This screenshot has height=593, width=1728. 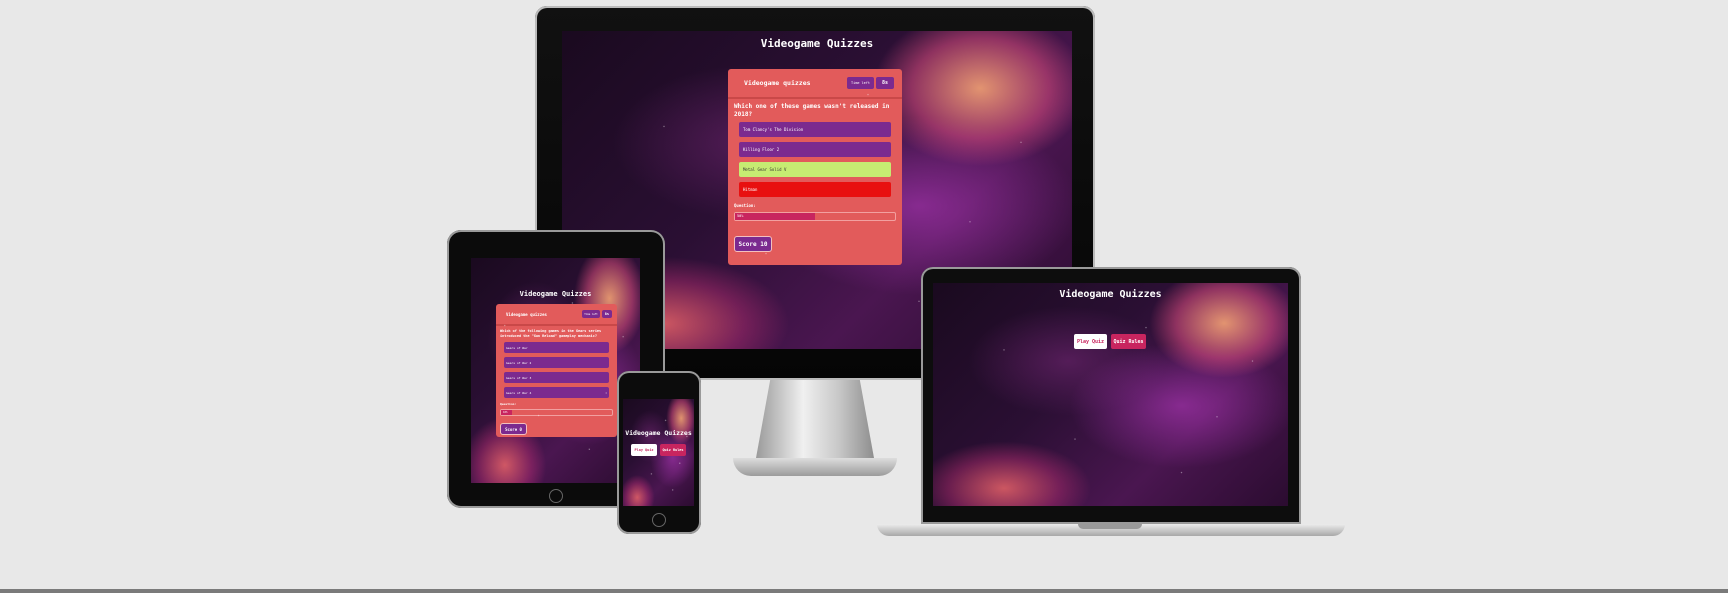 What do you see at coordinates (556, 496) in the screenshot?
I see `tablet-home-button` at bounding box center [556, 496].